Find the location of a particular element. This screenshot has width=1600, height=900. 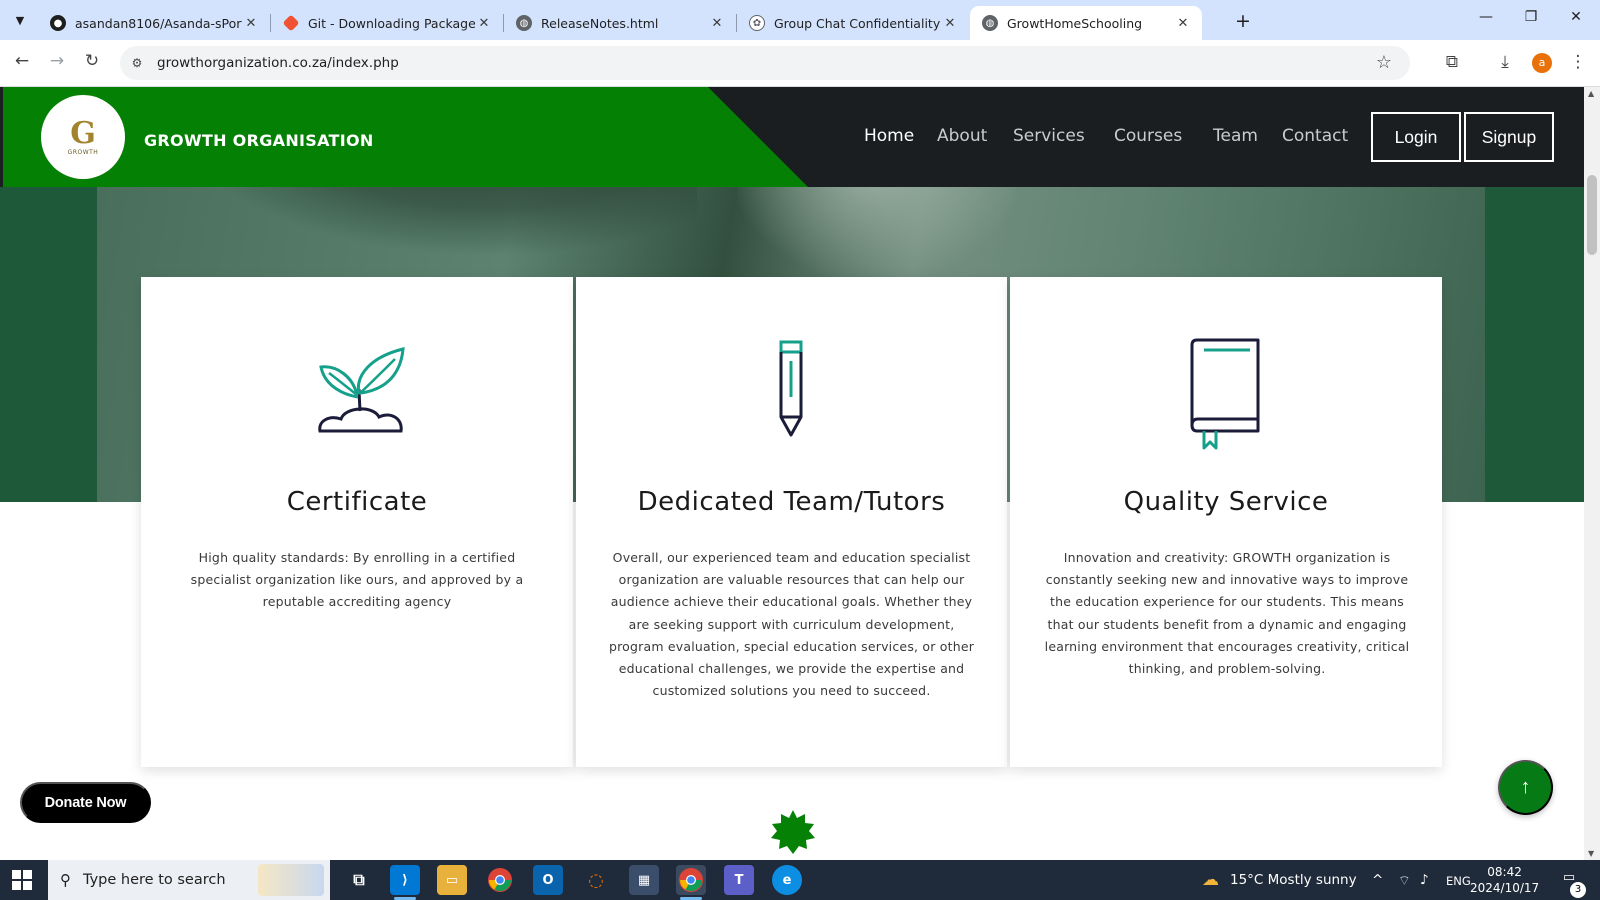

tab-release-notes: ◍ ReleaseNotes.html ✕ is located at coordinates (620, 23).